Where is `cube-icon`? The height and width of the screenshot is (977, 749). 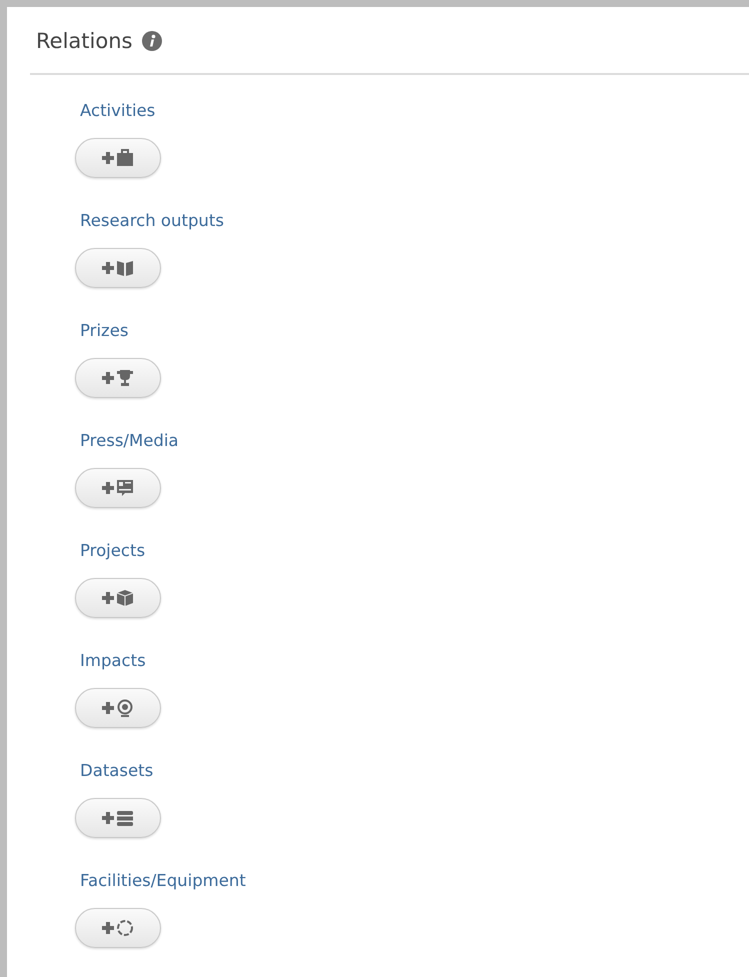
cube-icon is located at coordinates (125, 598).